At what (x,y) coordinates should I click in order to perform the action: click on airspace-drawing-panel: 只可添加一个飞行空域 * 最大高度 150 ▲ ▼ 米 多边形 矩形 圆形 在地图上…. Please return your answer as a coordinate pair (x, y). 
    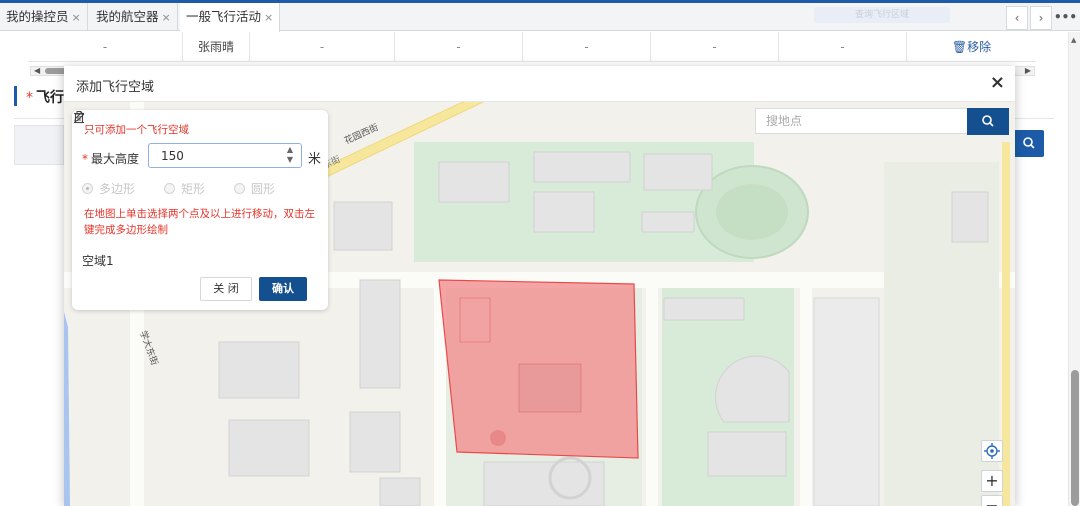
    Looking at the image, I should click on (200, 210).